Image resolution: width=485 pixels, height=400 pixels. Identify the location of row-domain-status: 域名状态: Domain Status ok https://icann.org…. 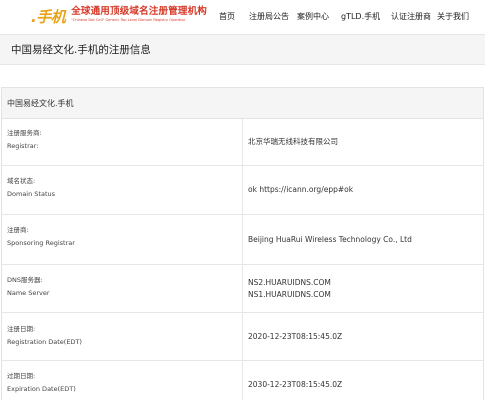
(242, 190).